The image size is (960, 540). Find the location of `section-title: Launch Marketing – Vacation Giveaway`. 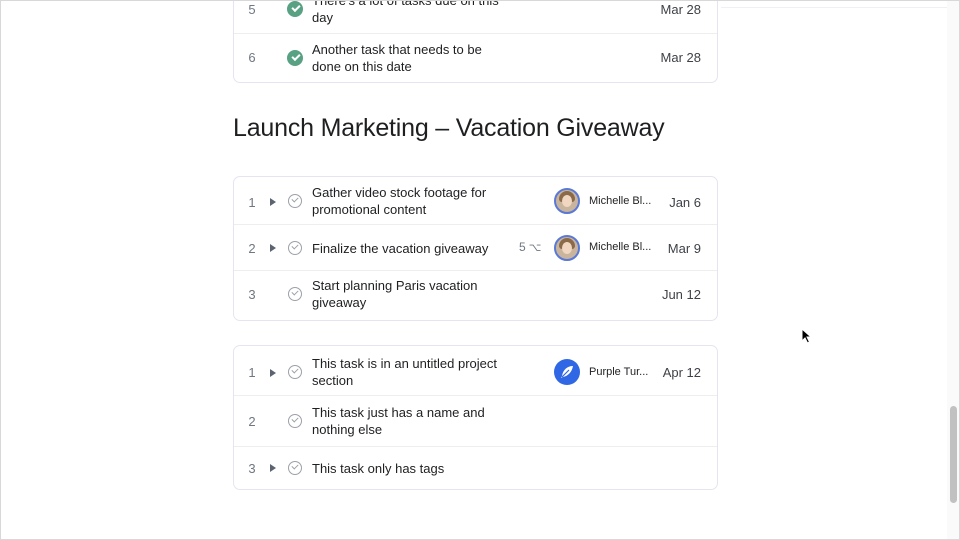

section-title: Launch Marketing – Vacation Giveaway is located at coordinates (449, 128).